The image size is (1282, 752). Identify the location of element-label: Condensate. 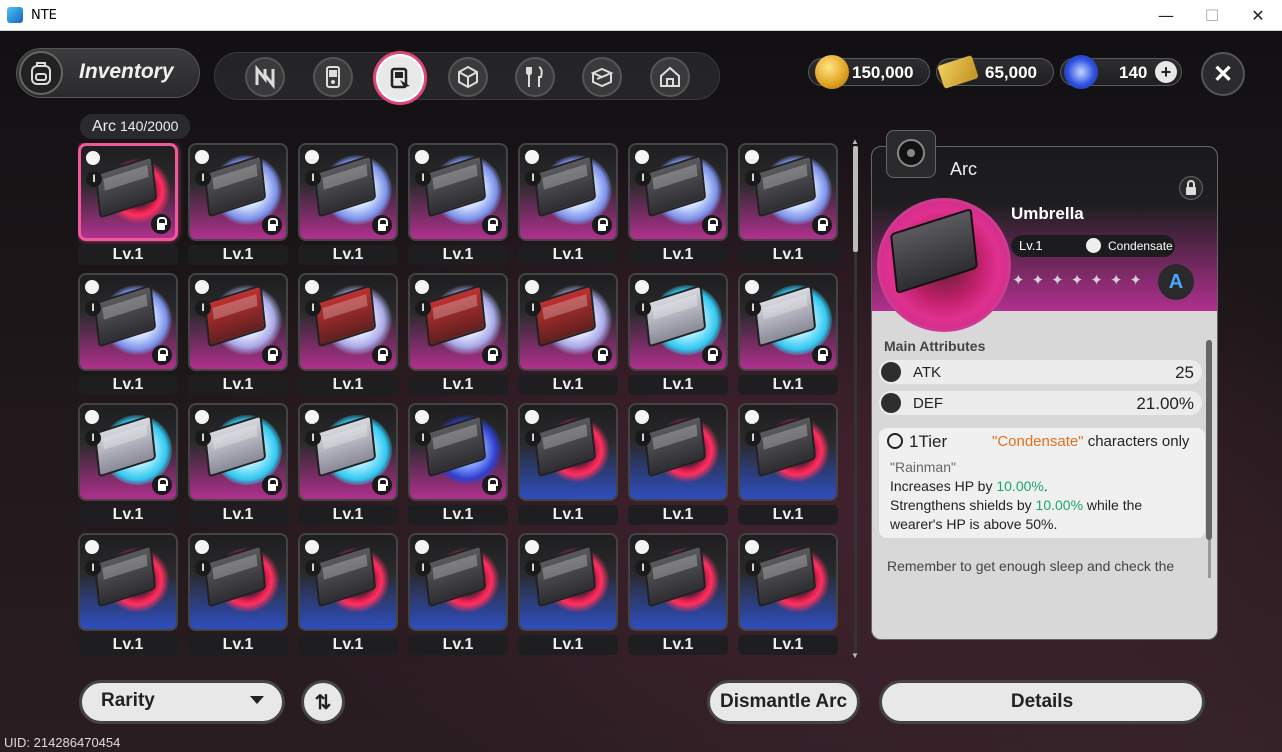
(1140, 246).